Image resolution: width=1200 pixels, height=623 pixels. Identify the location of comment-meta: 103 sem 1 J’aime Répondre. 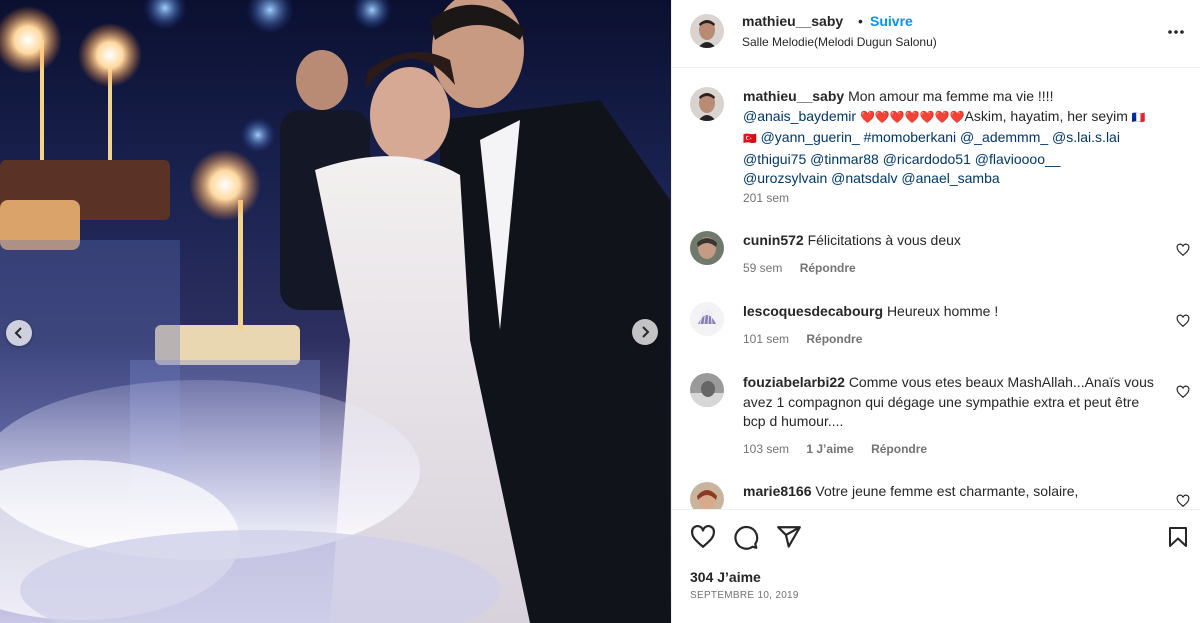
(842, 449).